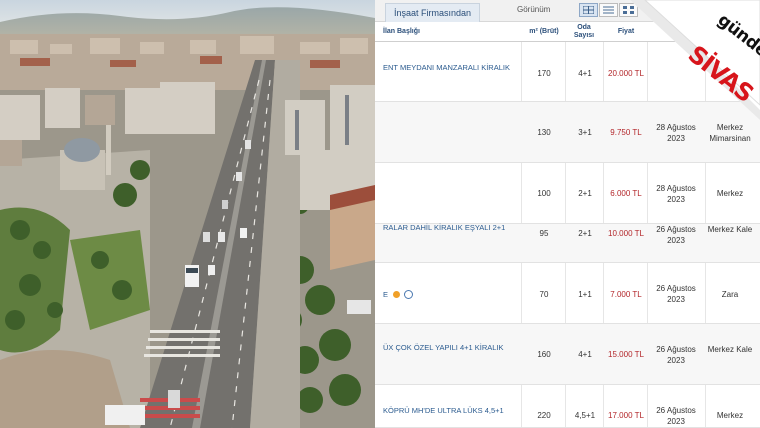 This screenshot has height=428, width=760. What do you see at coordinates (544, 415) in the screenshot?
I see `listing-area: 220` at bounding box center [544, 415].